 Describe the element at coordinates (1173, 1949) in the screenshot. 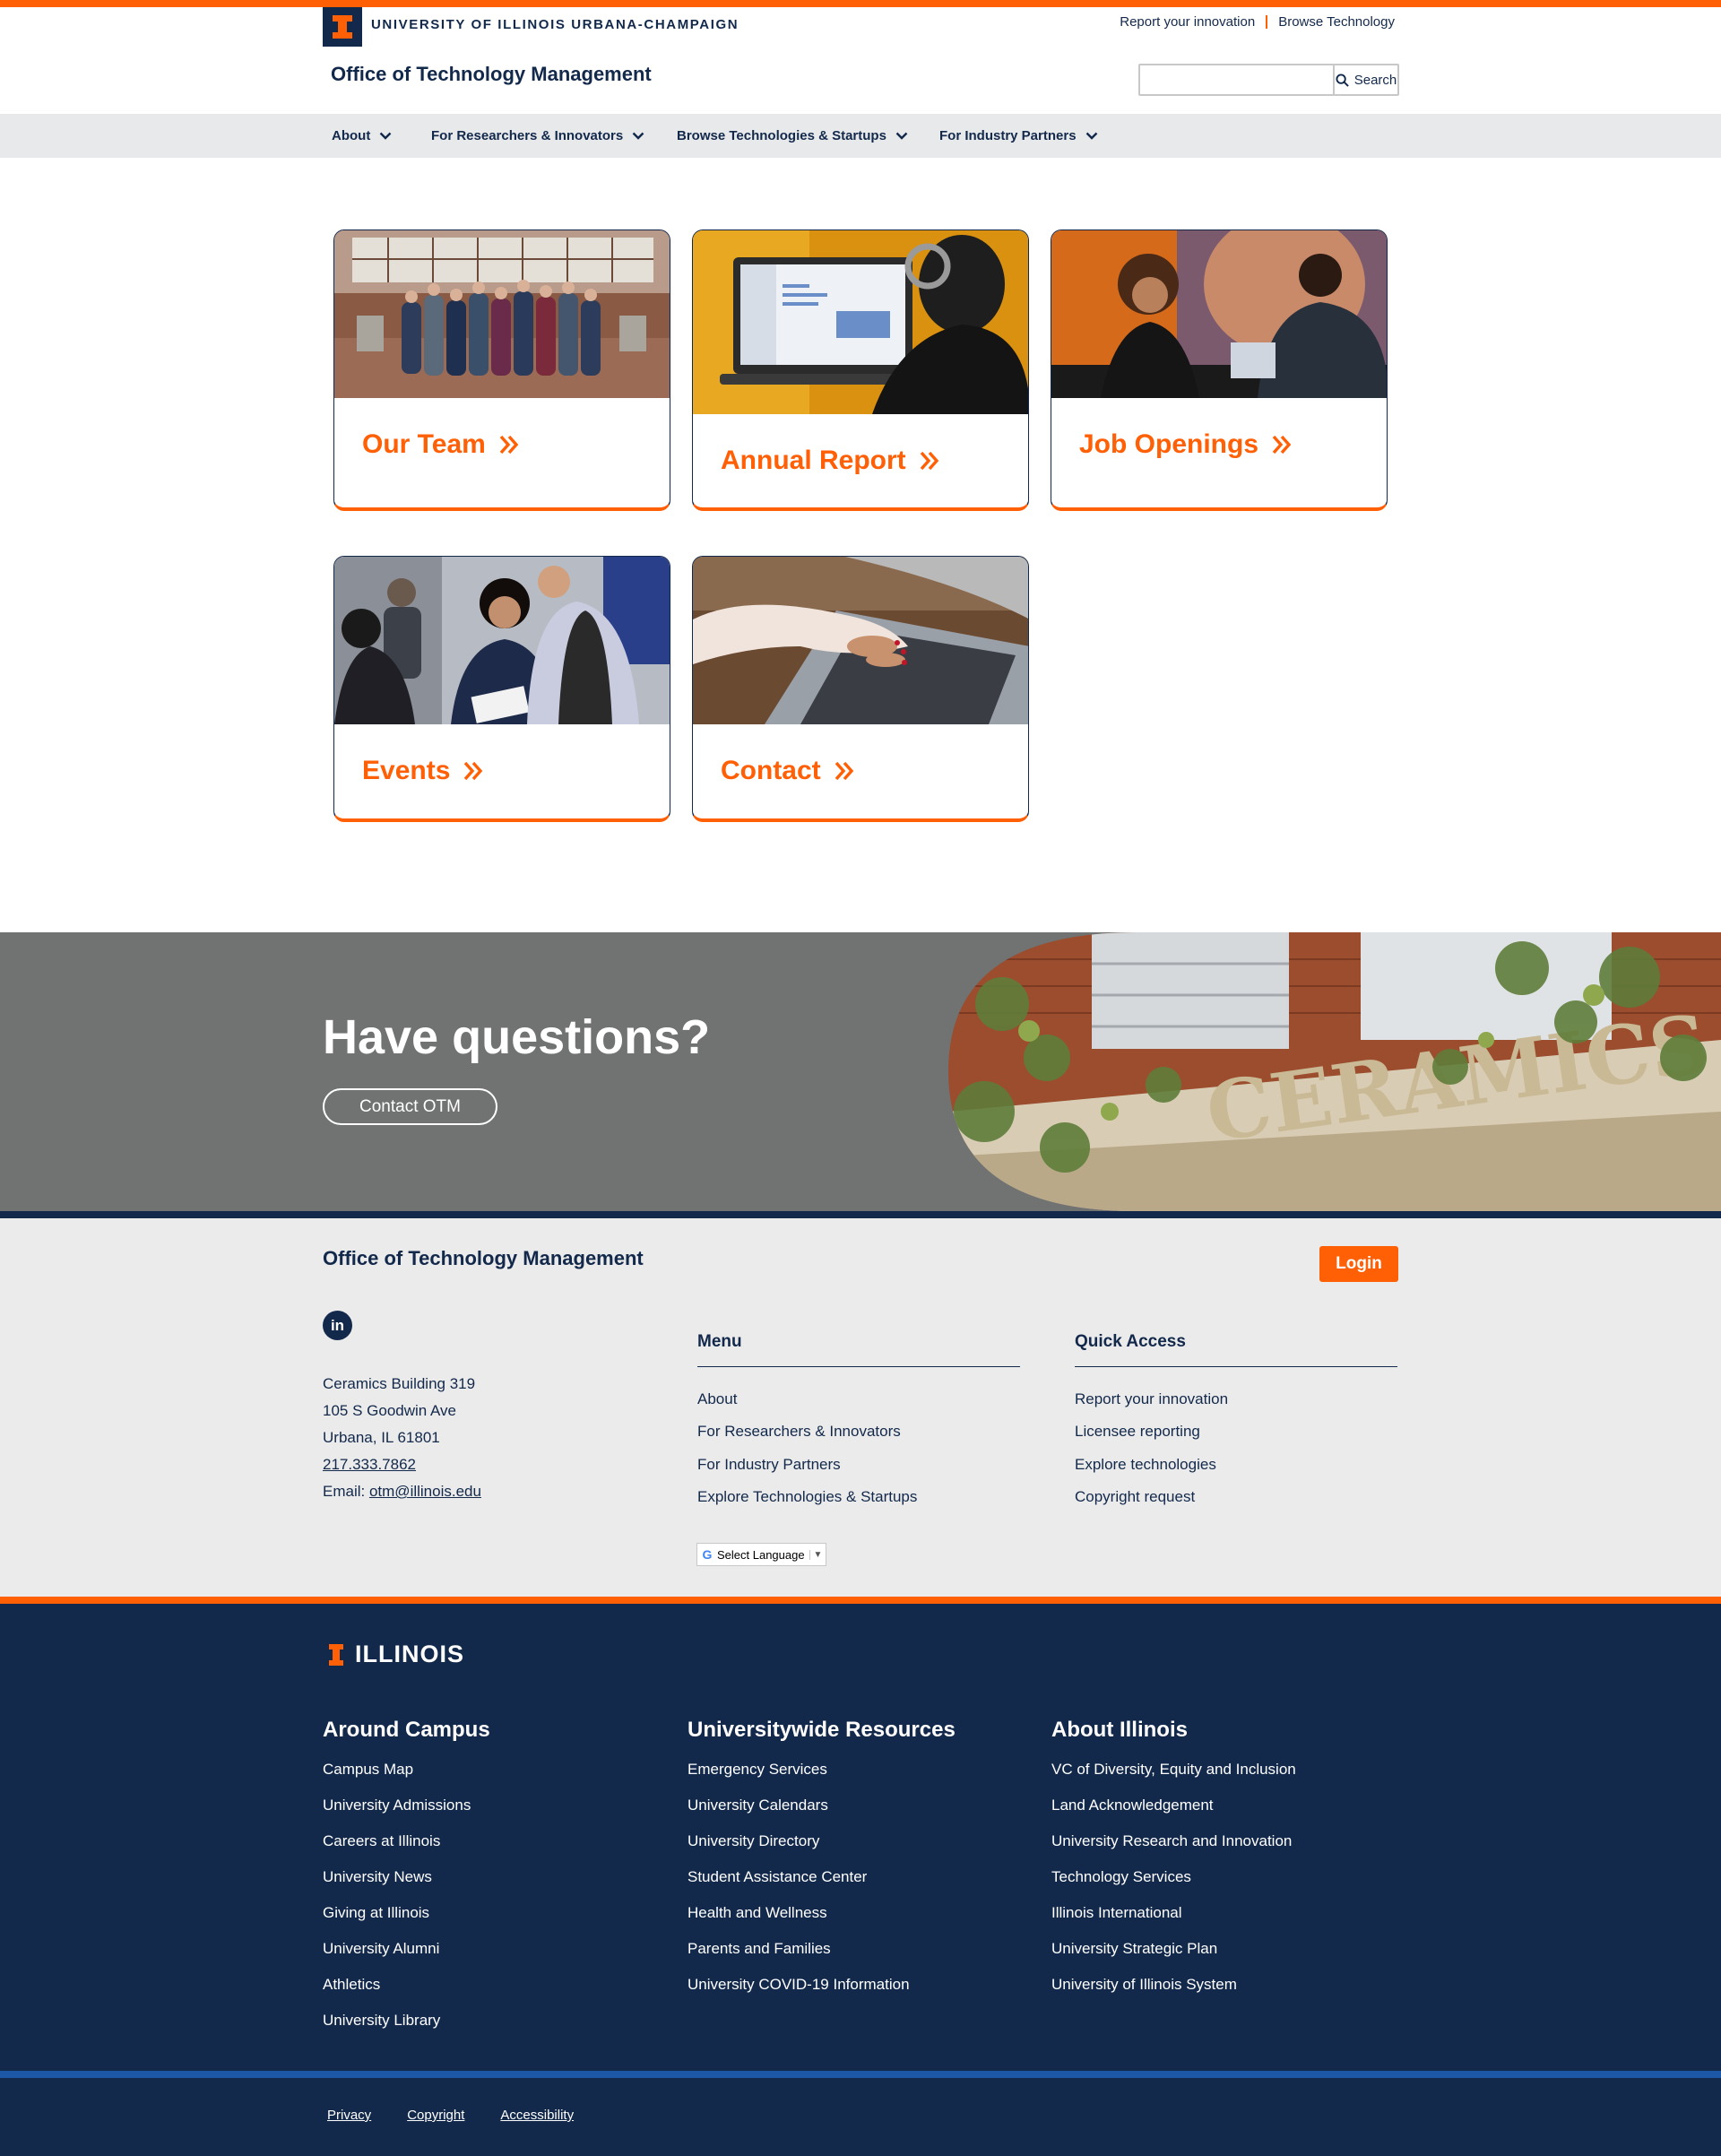

I see `footer-link: University Strategic Plan` at that location.